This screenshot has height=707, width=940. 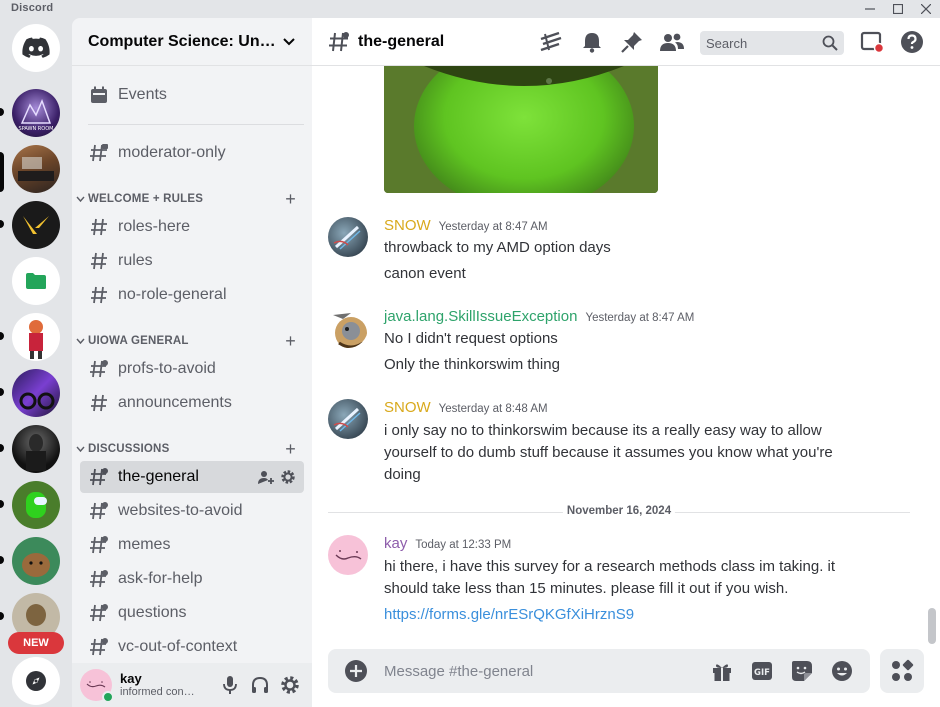 I want to click on message-link: https://forms.gle/nrESrQKGfXiHrznS9, so click(x=509, y=615).